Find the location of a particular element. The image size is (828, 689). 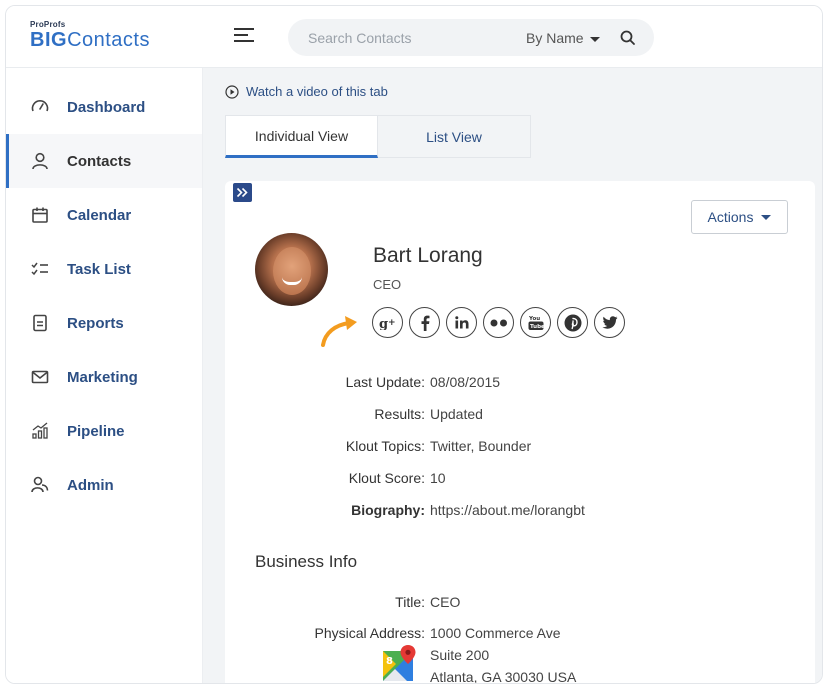

field-klout-topics: Klout Topics: Twitter, Bounder is located at coordinates (378, 447).